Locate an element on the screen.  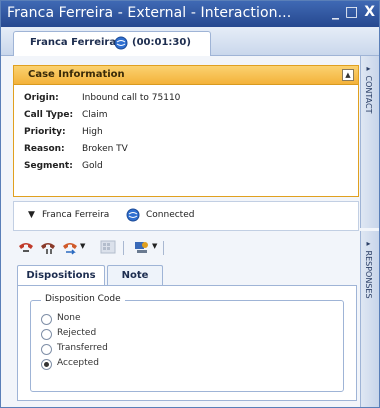
disposition-code-legend: Disposition Code is located at coordinates (83, 299).